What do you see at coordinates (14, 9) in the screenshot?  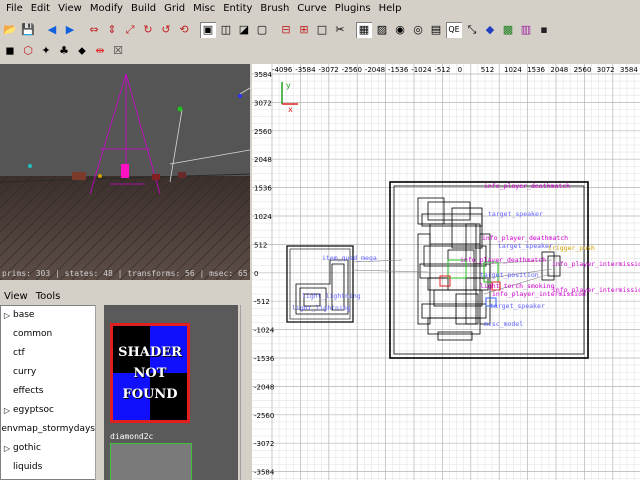 I see `menu-file: File` at bounding box center [14, 9].